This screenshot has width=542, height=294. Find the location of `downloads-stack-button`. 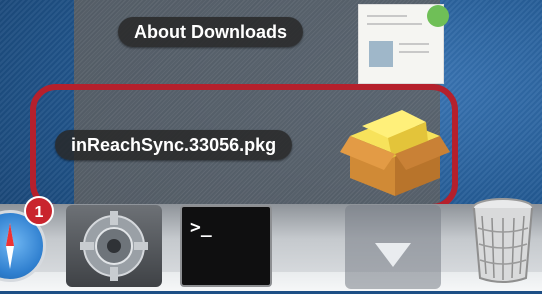

downloads-stack-button is located at coordinates (393, 247).